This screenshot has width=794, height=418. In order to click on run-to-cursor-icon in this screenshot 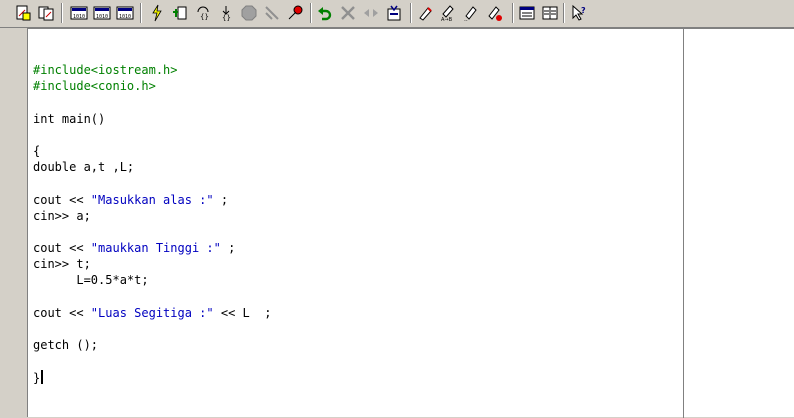, I will do `click(272, 13)`.